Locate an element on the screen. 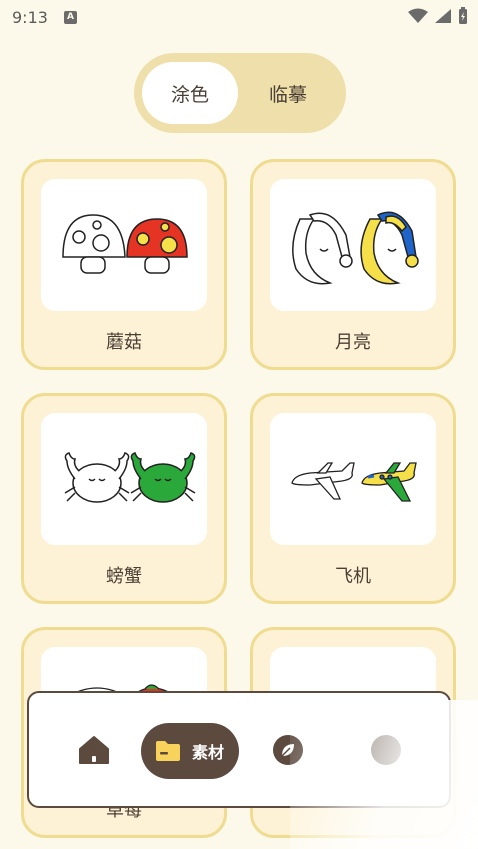 The width and height of the screenshot is (478, 849). status-icons is located at coordinates (438, 16).